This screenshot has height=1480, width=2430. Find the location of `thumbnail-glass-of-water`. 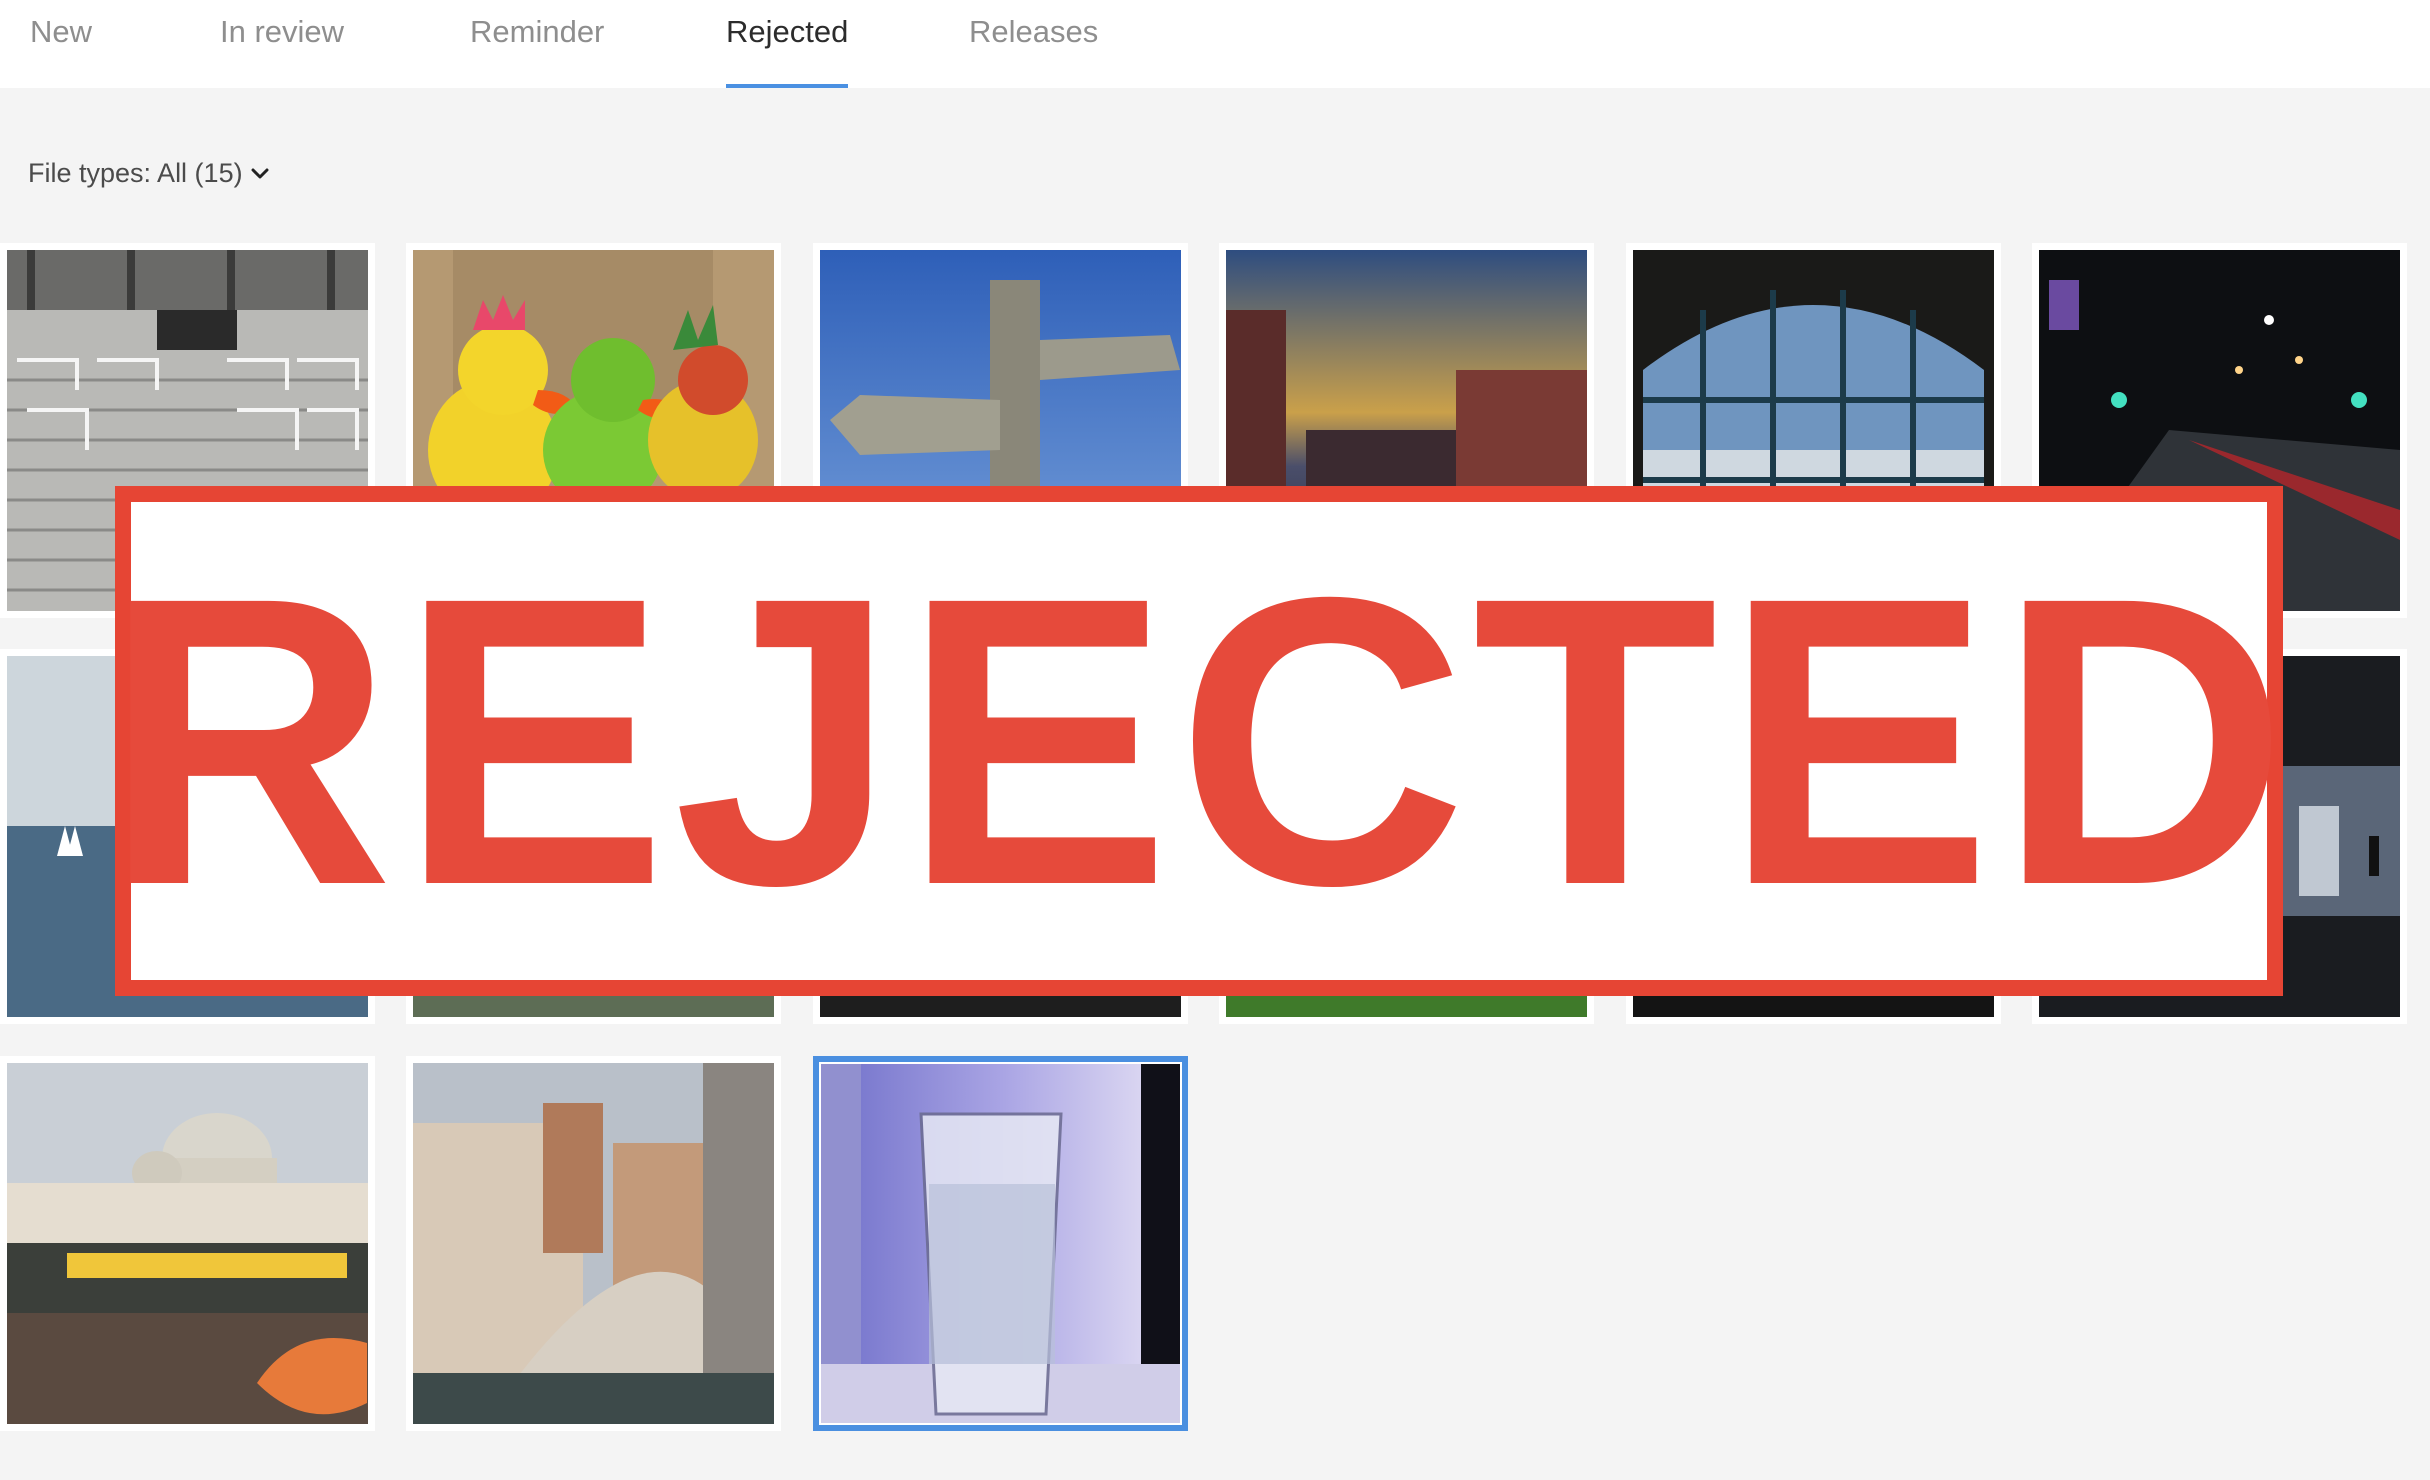

thumbnail-glass-of-water is located at coordinates (1000, 1243).